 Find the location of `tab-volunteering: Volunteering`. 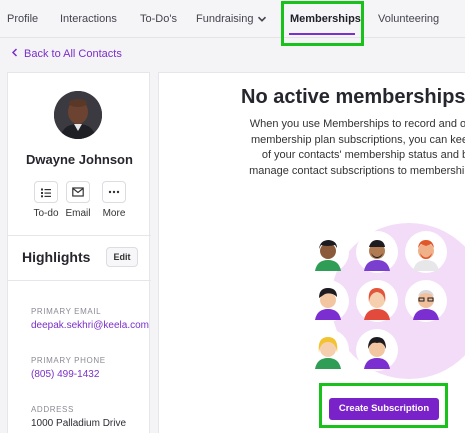

tab-volunteering: Volunteering is located at coordinates (408, 19).